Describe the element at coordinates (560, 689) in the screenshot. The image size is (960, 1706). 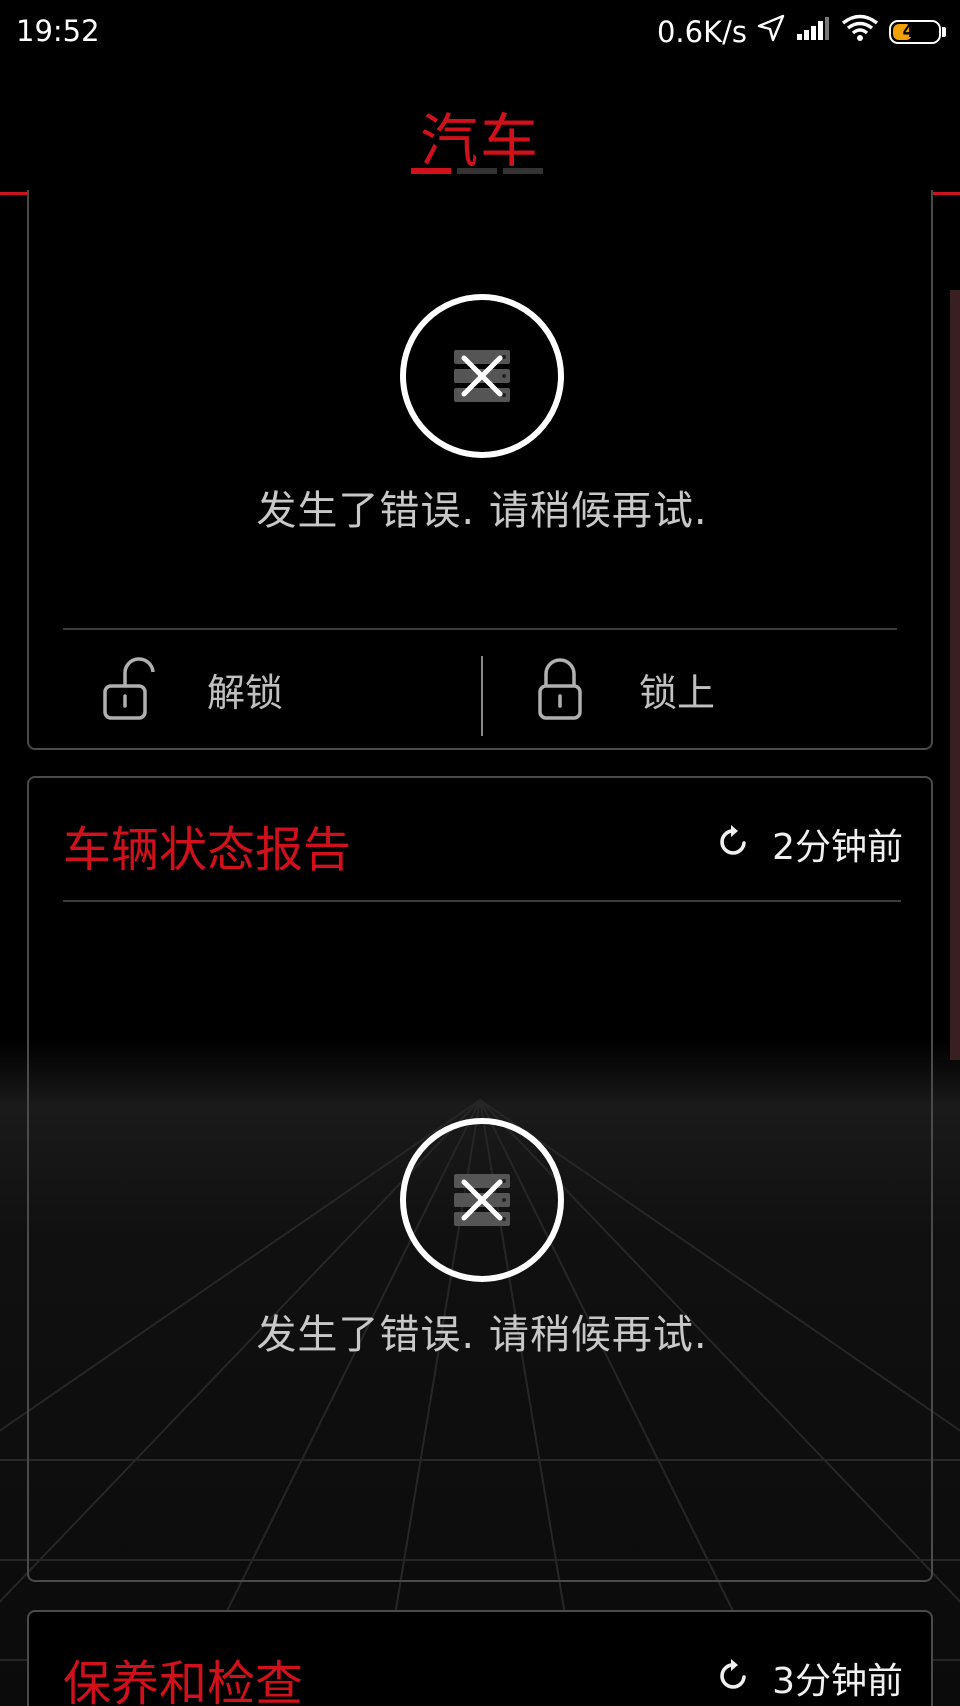
I see `lock-icon` at that location.